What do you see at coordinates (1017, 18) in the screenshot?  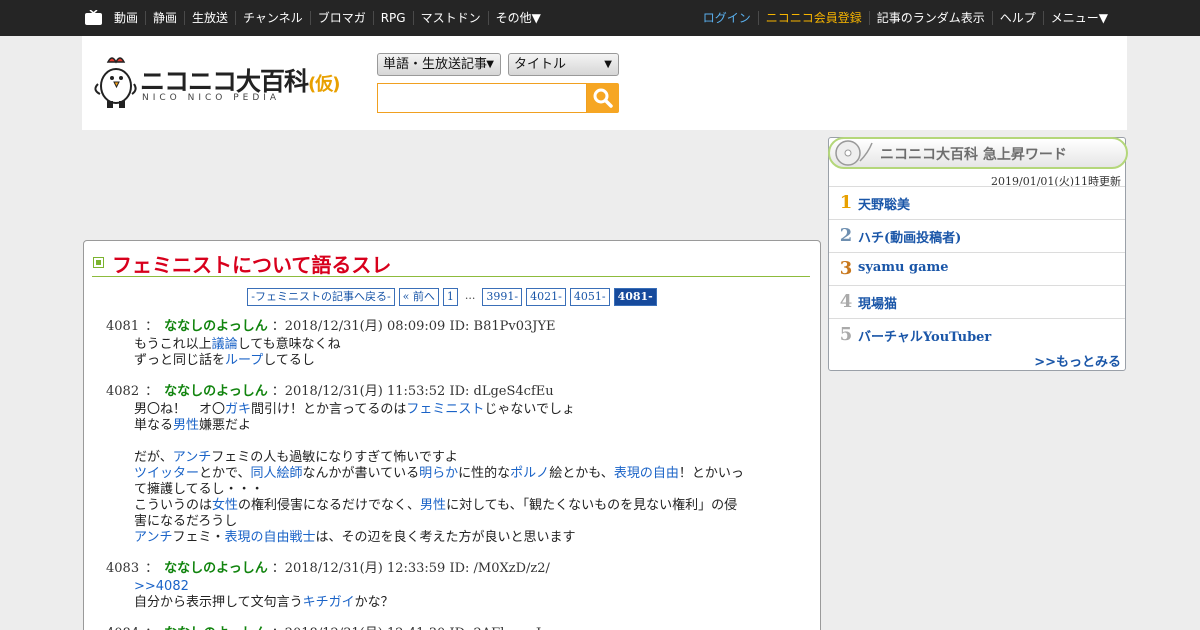 I see `help-link: ヘルプ` at bounding box center [1017, 18].